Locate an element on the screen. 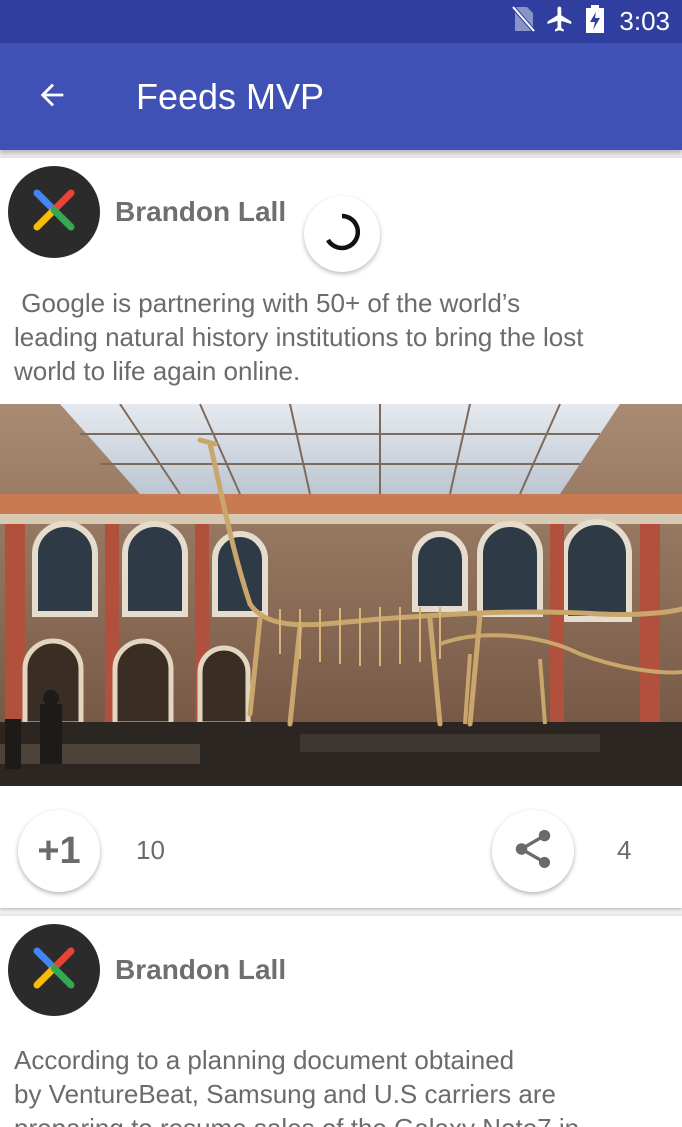 The height and width of the screenshot is (1127, 682). arrow-left-icon is located at coordinates (52, 97).